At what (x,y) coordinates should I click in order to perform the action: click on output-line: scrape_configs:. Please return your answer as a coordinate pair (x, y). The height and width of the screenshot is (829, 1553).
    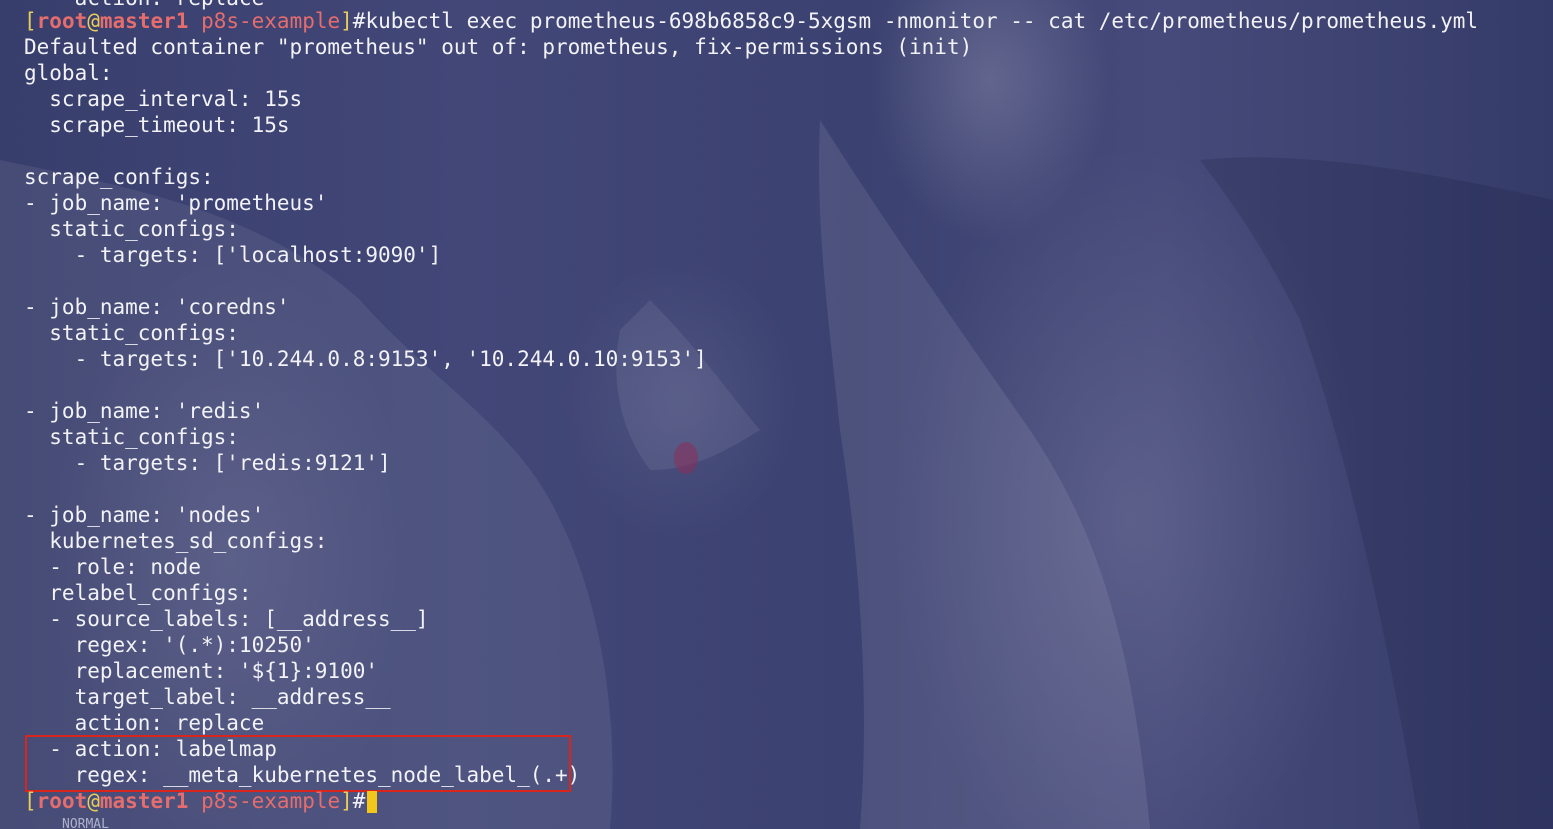
    Looking at the image, I should click on (119, 177).